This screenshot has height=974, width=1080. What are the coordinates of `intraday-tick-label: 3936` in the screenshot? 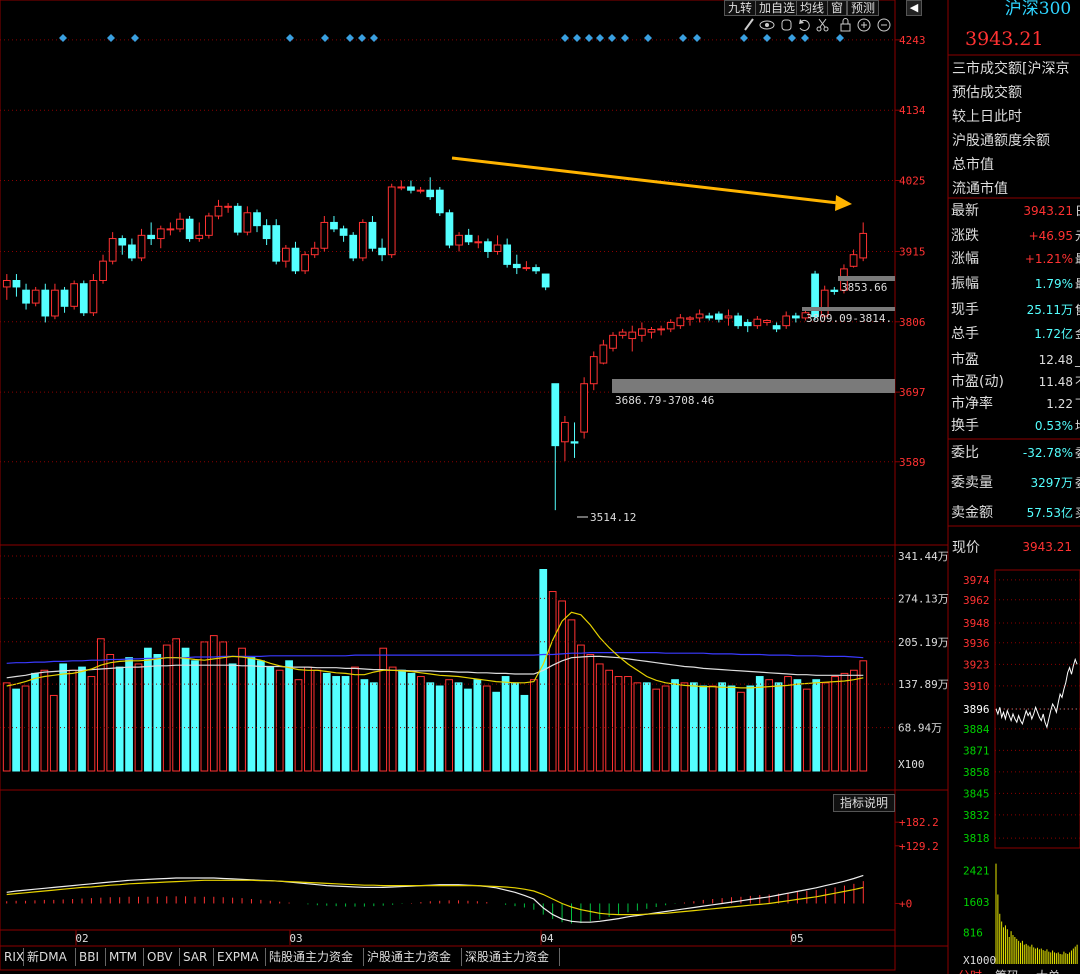 It's located at (976, 643).